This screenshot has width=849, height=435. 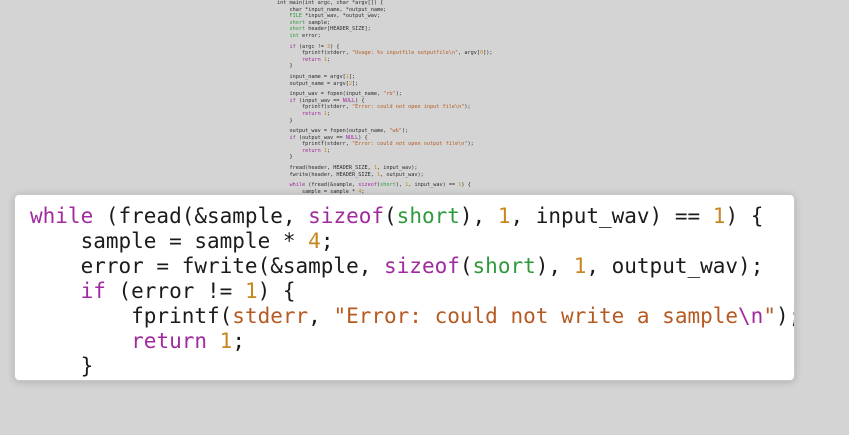 I want to click on bg-code-token: (input_wav ==, so click(x=319, y=100).